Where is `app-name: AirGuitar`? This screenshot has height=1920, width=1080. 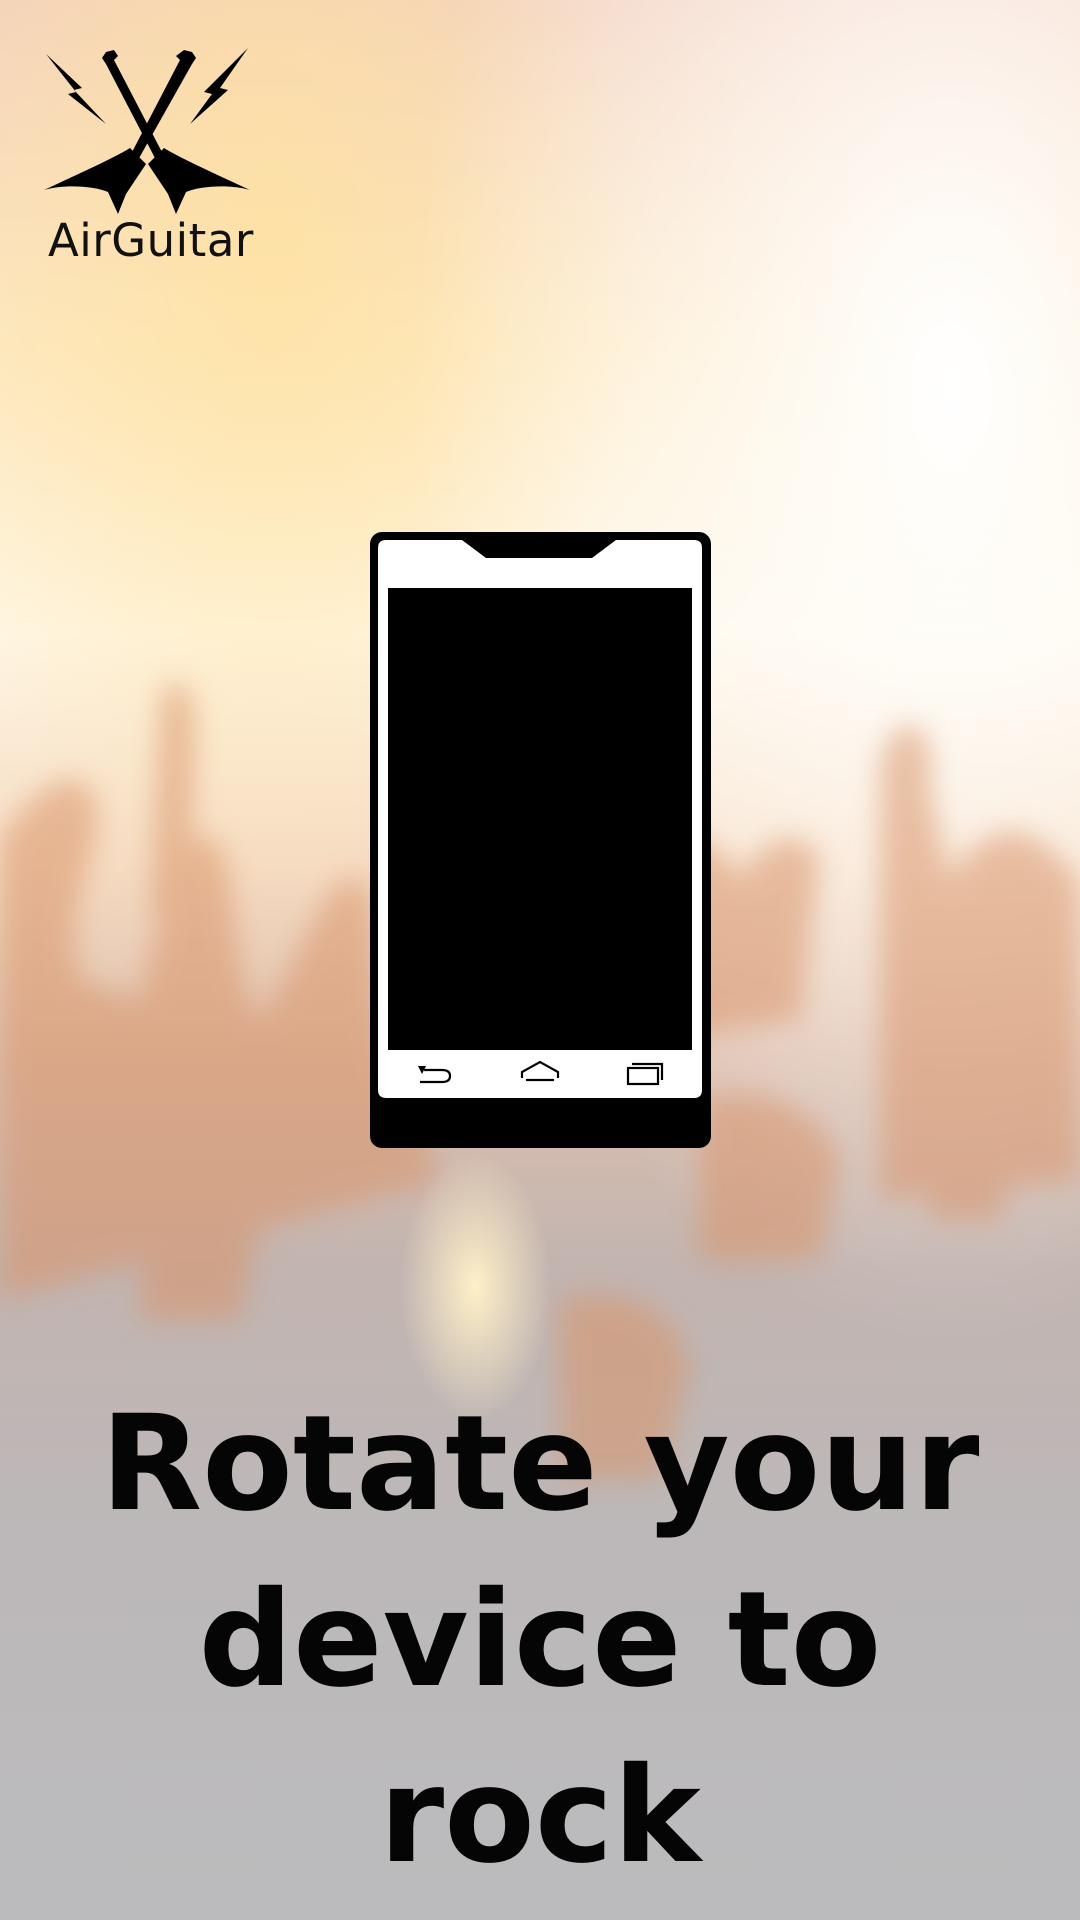
app-name: AirGuitar is located at coordinates (151, 240).